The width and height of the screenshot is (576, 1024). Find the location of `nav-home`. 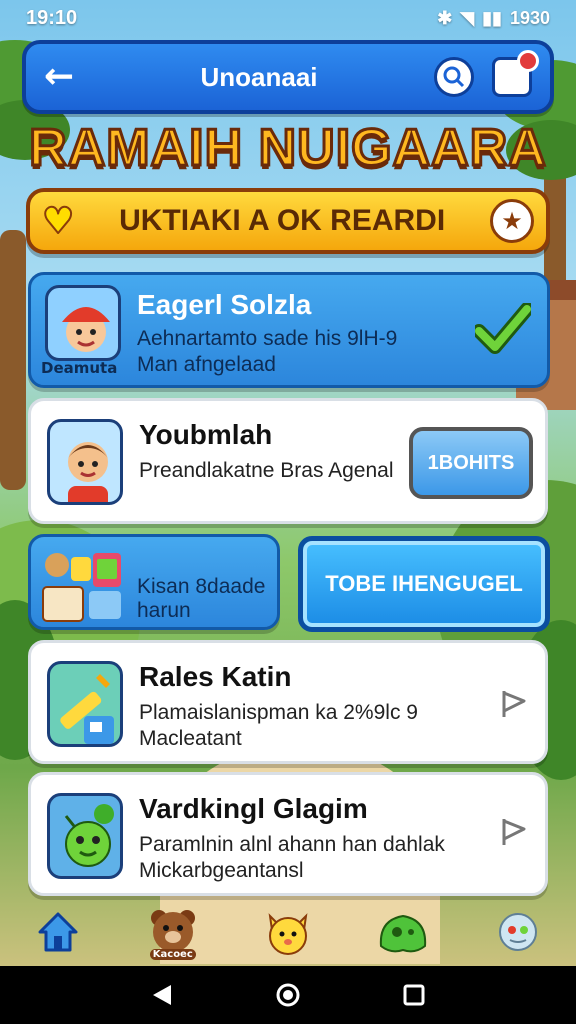

nav-home is located at coordinates (58, 932).